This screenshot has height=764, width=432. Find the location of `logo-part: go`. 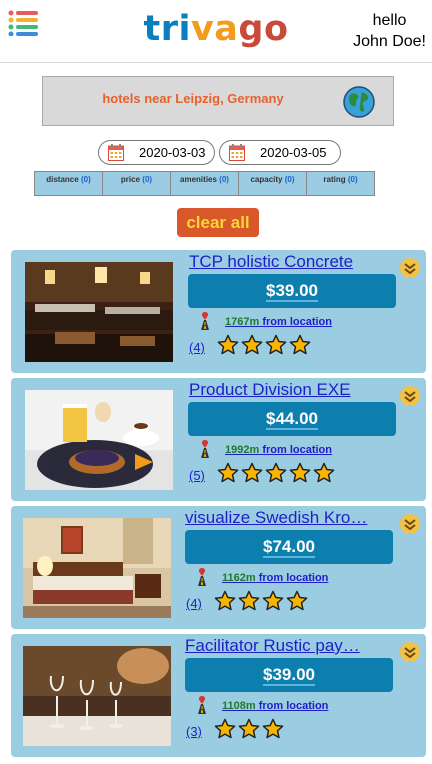

logo-part: go is located at coordinates (263, 29).